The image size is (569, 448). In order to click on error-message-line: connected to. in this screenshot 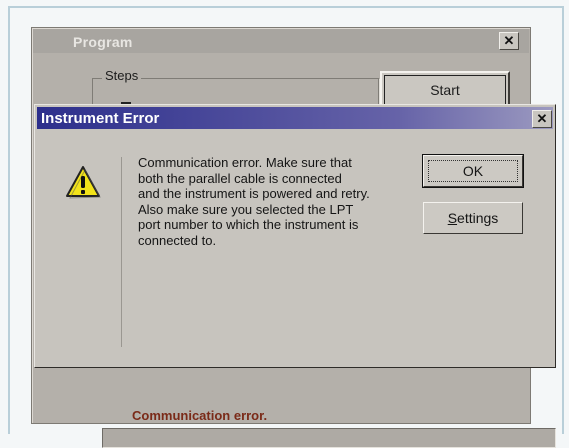, I will do `click(177, 240)`.